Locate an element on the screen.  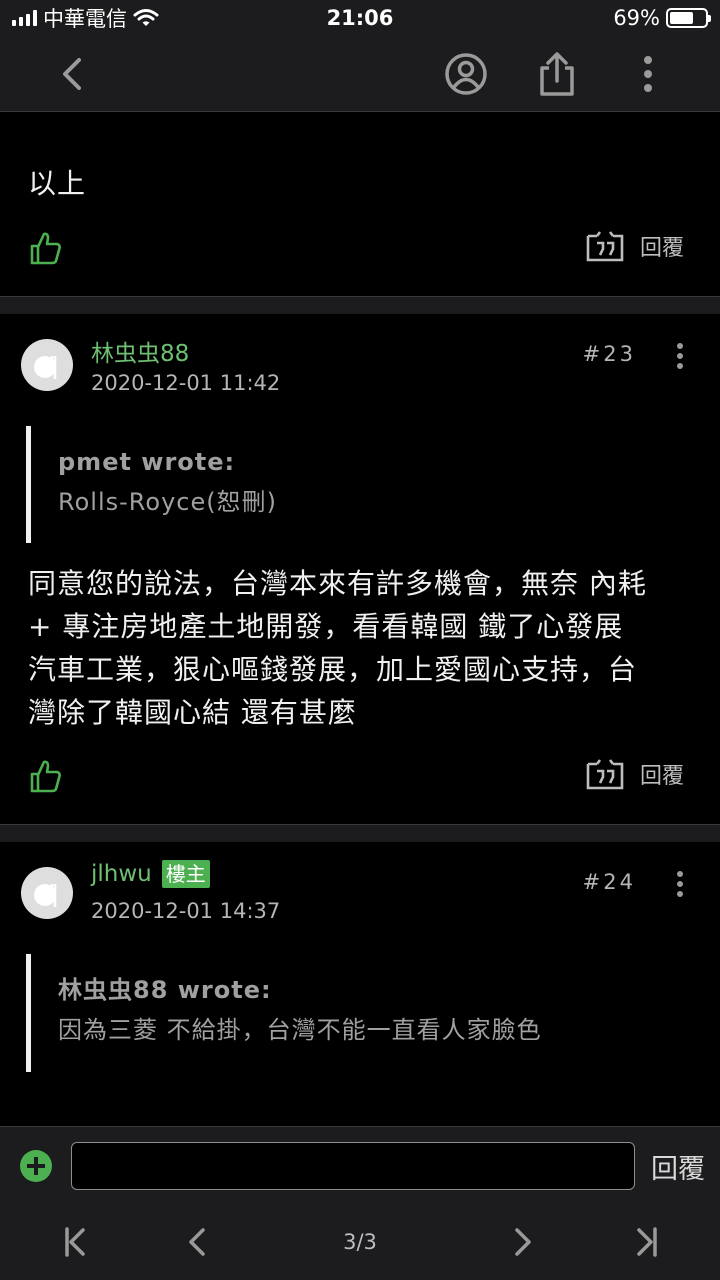
add-attachment-button is located at coordinates (36, 1166).